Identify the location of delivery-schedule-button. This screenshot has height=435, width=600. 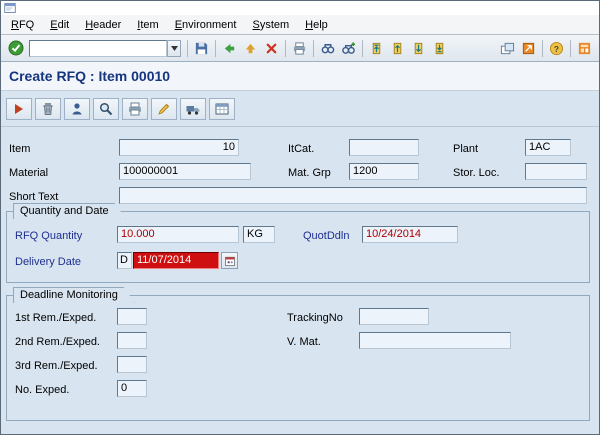
(193, 108).